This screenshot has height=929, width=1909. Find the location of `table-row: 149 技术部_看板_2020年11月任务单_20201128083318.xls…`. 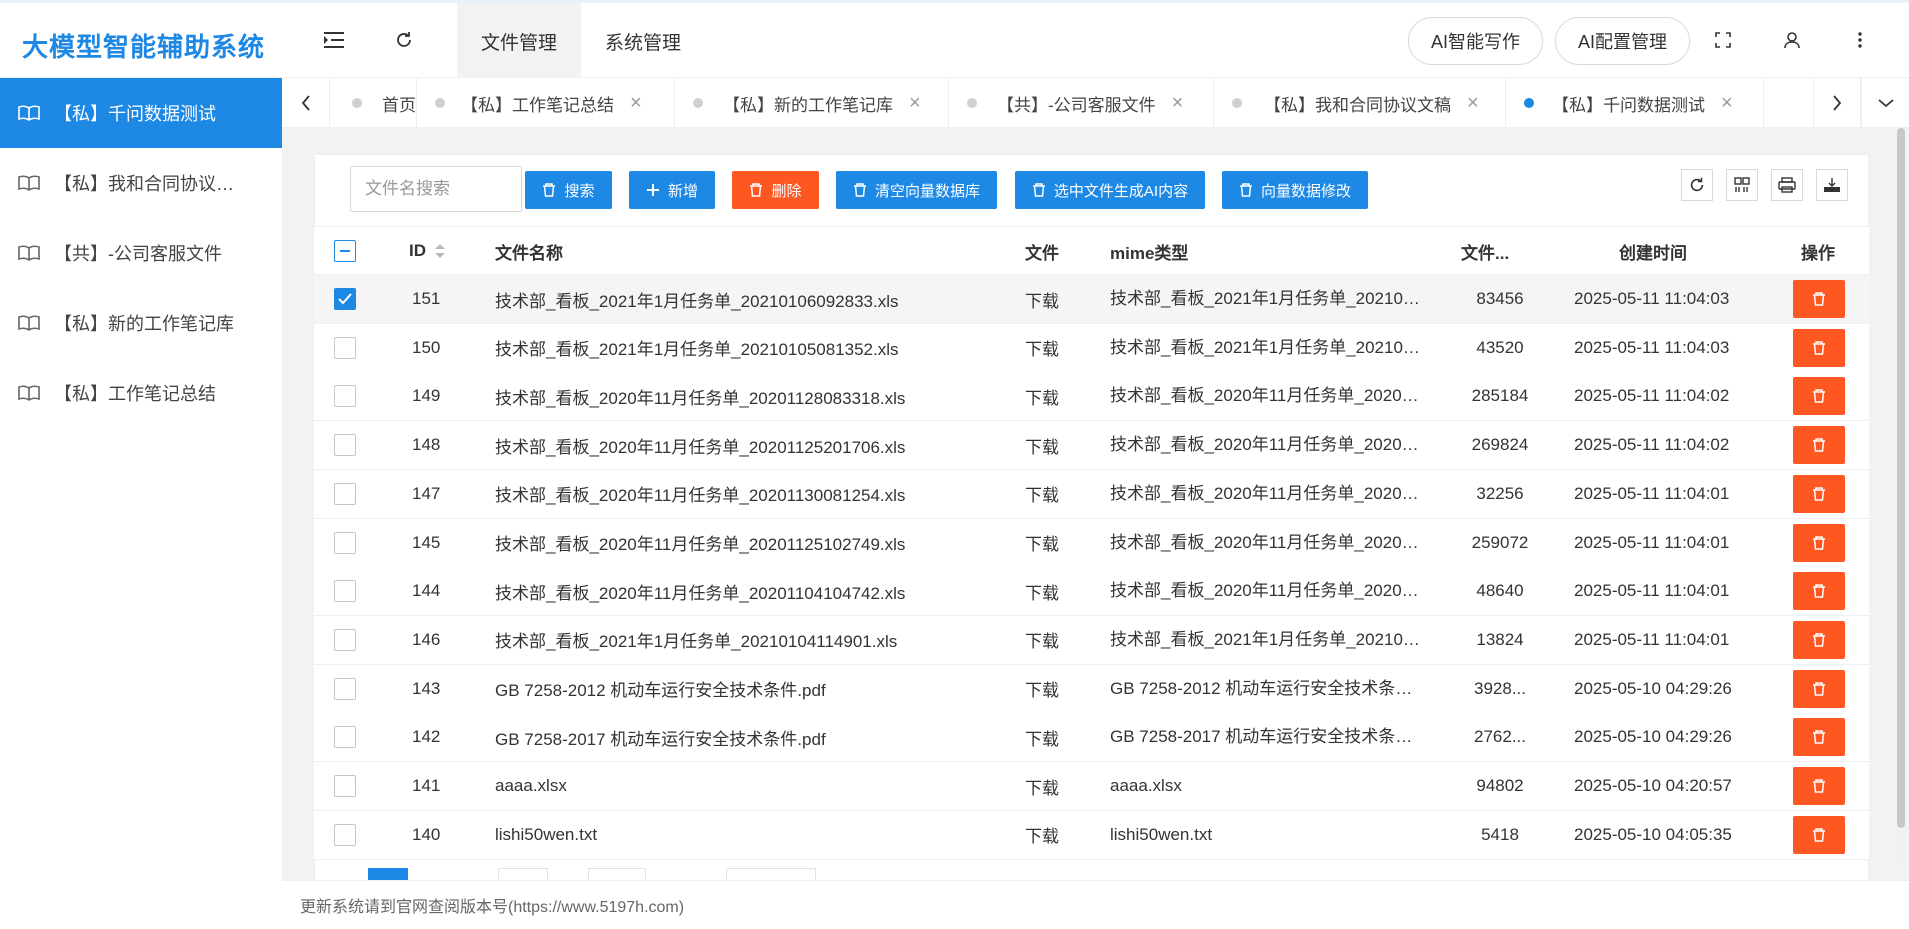

table-row: 149 技术部_看板_2020年11月任务单_20201128083318.xls… is located at coordinates (1091, 397).